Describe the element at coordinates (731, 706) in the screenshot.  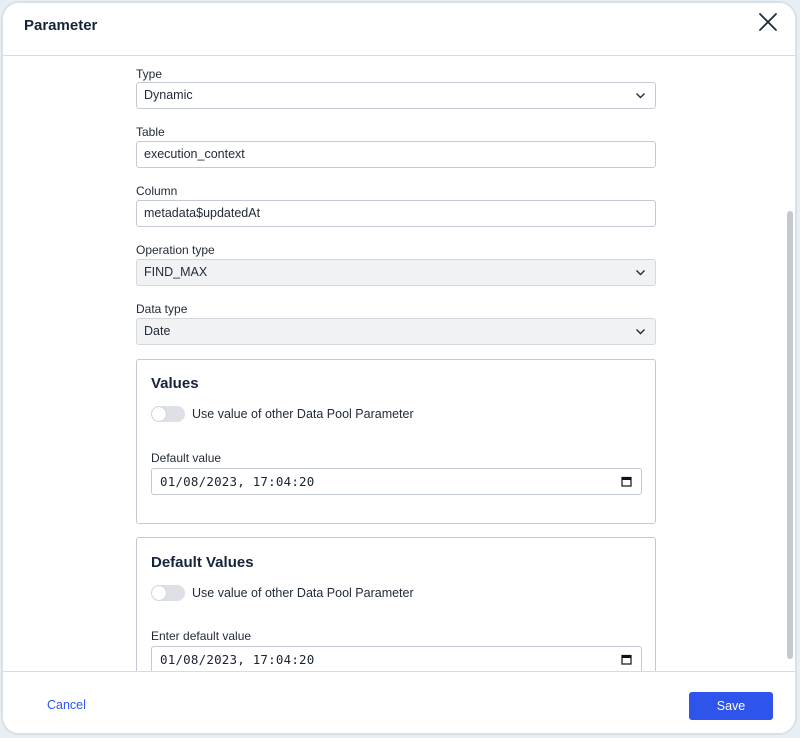
I see `save-button: Save` at that location.